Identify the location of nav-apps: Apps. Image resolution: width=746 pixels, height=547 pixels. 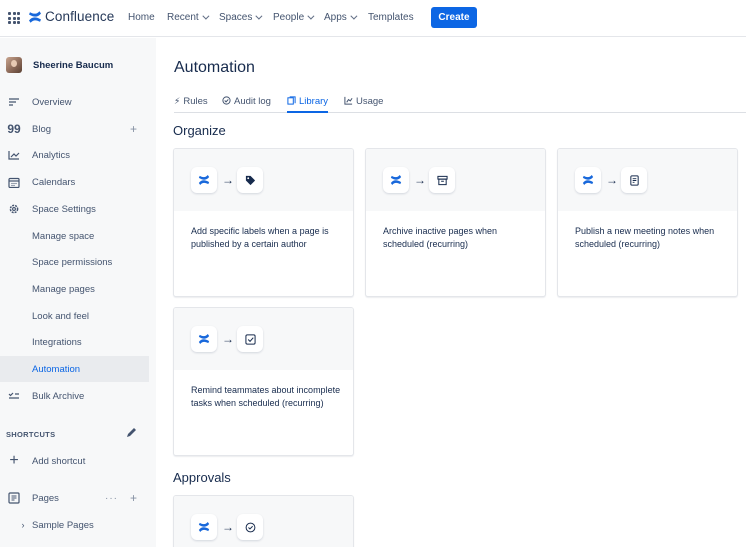
(341, 17).